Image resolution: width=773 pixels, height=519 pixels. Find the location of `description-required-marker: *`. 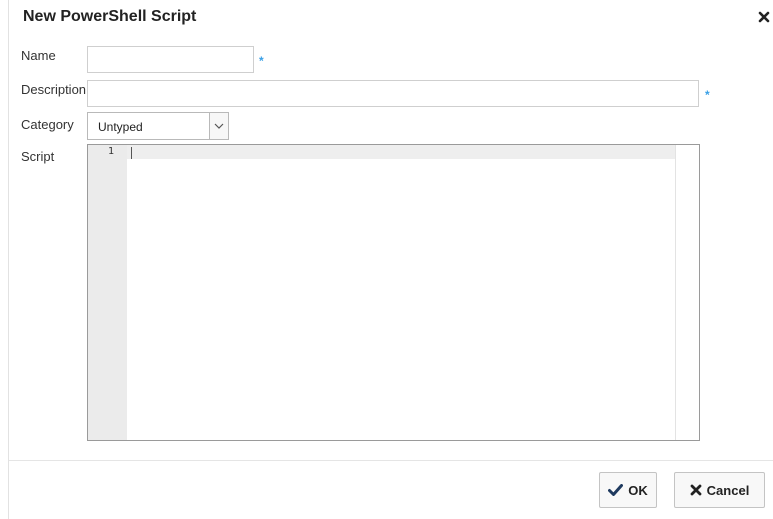

description-required-marker: * is located at coordinates (707, 95).